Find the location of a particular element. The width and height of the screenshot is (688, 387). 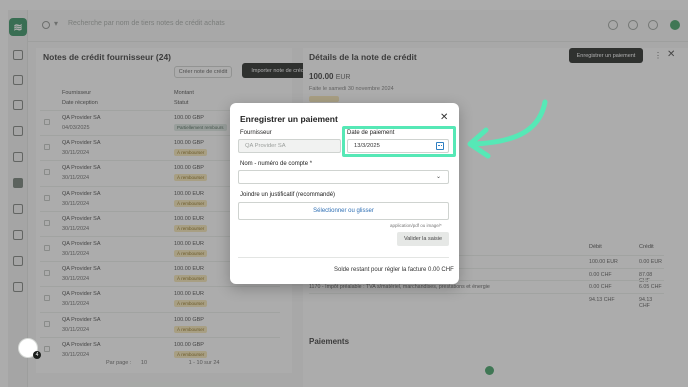

supplier-label: Fournisseur is located at coordinates (256, 133).